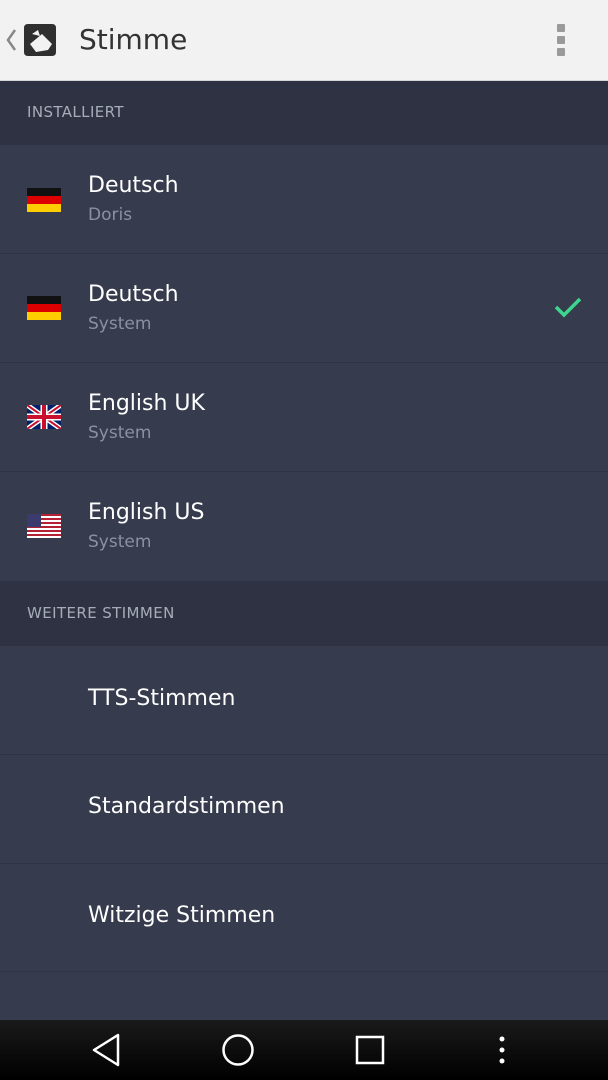 The image size is (608, 1080). What do you see at coordinates (162, 698) in the screenshot?
I see `more-item-title: TTS-Stimmen` at bounding box center [162, 698].